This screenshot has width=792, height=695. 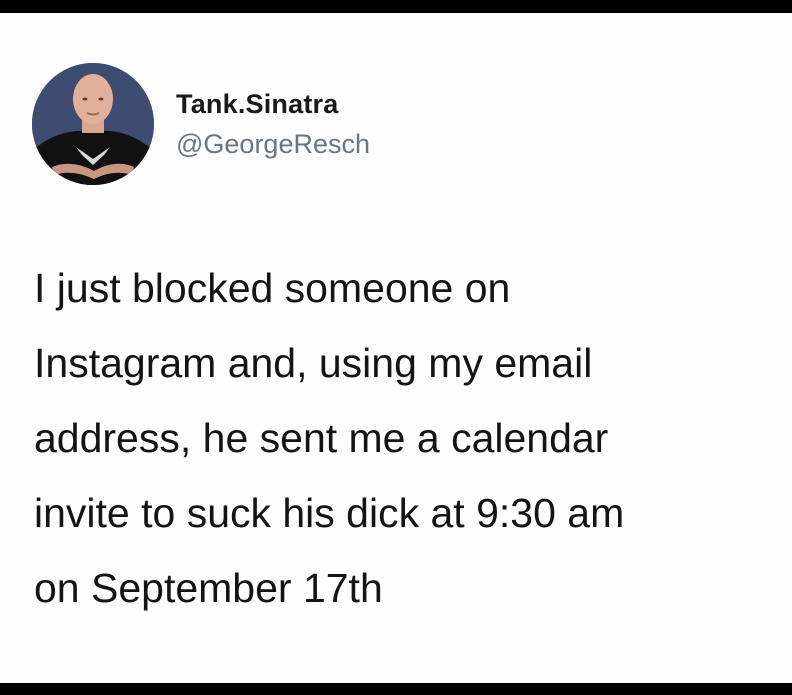 What do you see at coordinates (272, 288) in the screenshot?
I see `tweet-text-line: I just blocked someone on` at bounding box center [272, 288].